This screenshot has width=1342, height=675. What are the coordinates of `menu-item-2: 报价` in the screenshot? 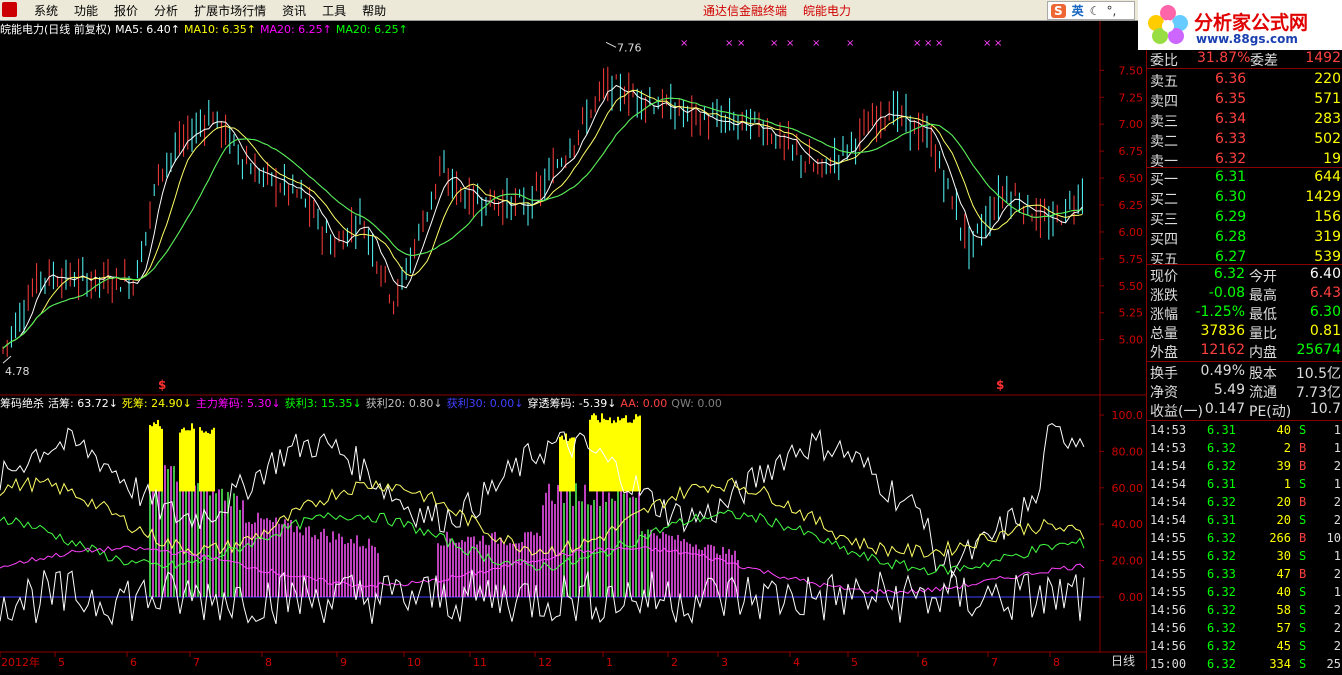 It's located at (126, 10).